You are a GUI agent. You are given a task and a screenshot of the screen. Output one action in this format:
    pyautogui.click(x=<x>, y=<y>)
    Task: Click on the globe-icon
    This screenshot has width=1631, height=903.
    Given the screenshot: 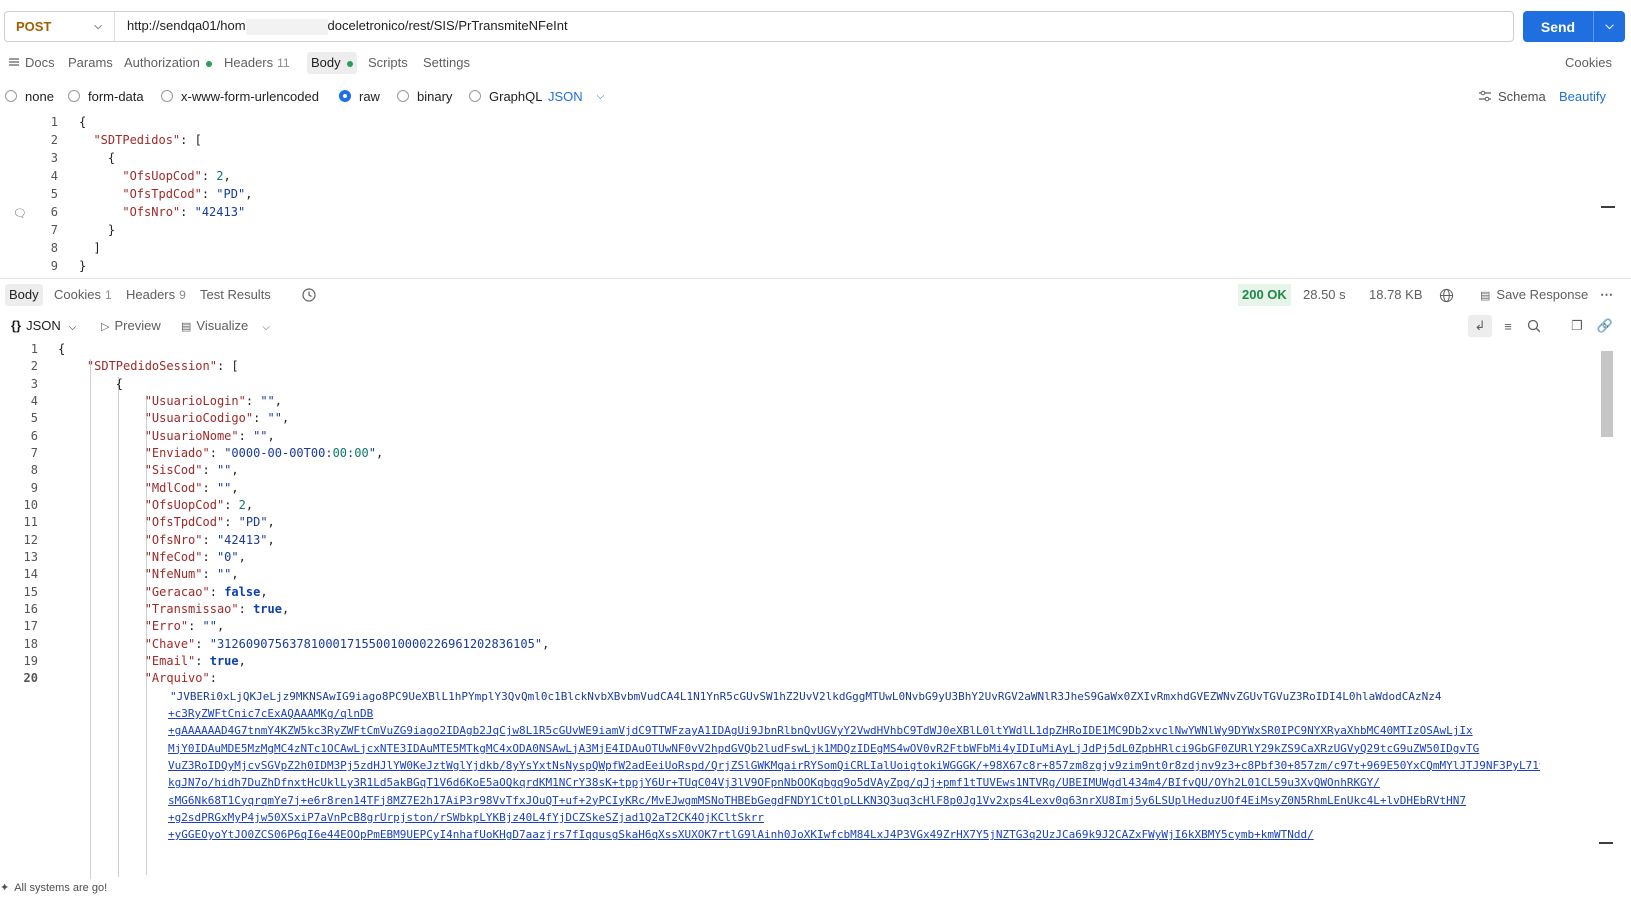 What is the action you would take?
    pyautogui.click(x=1446, y=295)
    